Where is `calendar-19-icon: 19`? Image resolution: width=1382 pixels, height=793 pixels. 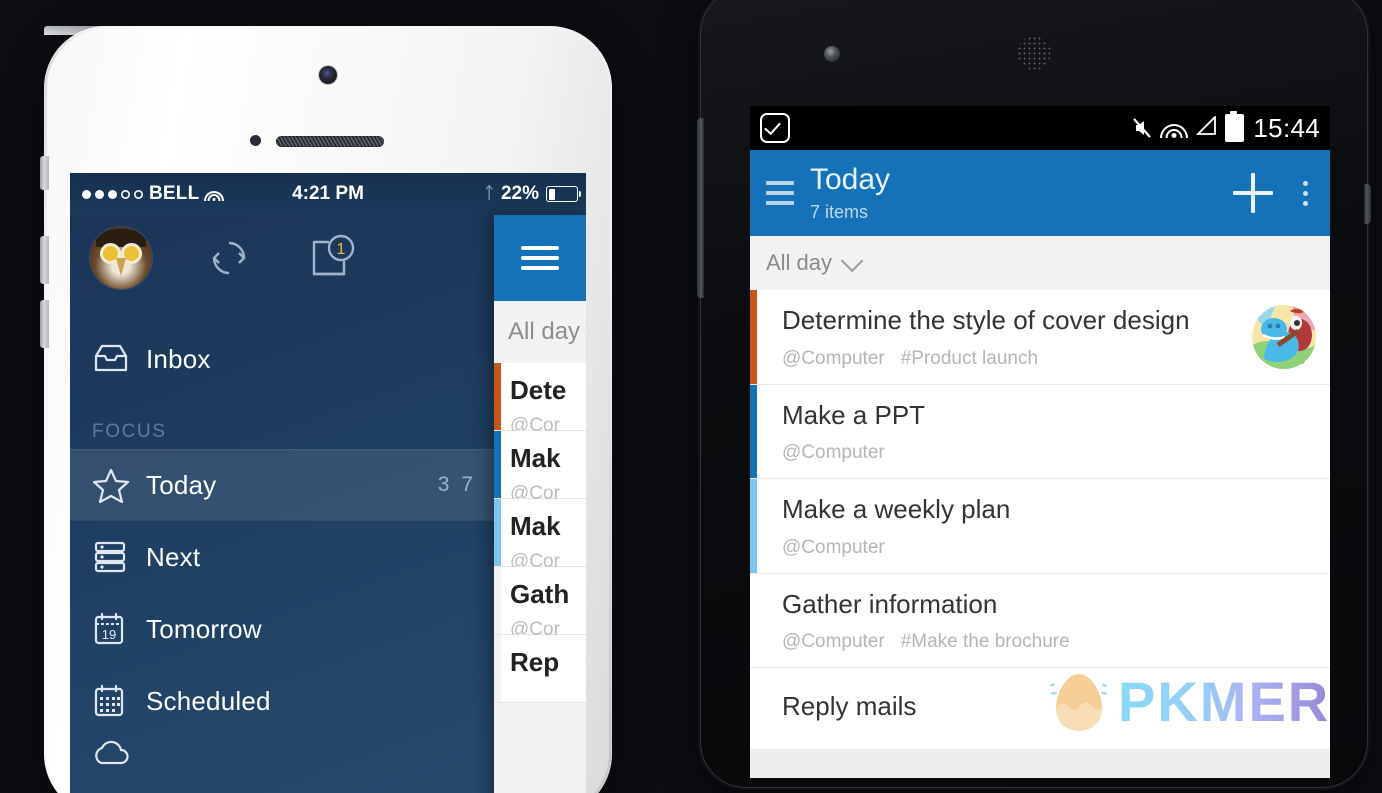
calendar-19-icon: 19 is located at coordinates (119, 629).